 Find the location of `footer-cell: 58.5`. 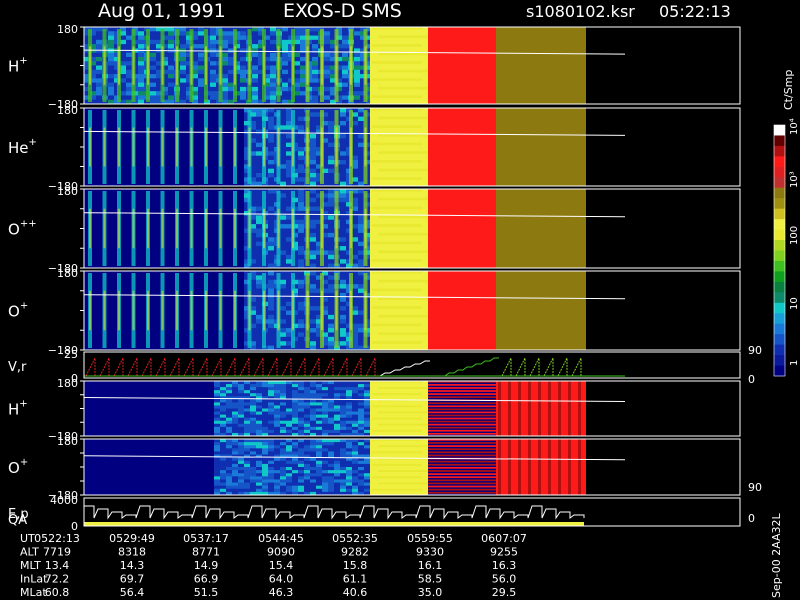

footer-cell: 58.5 is located at coordinates (430, 579).